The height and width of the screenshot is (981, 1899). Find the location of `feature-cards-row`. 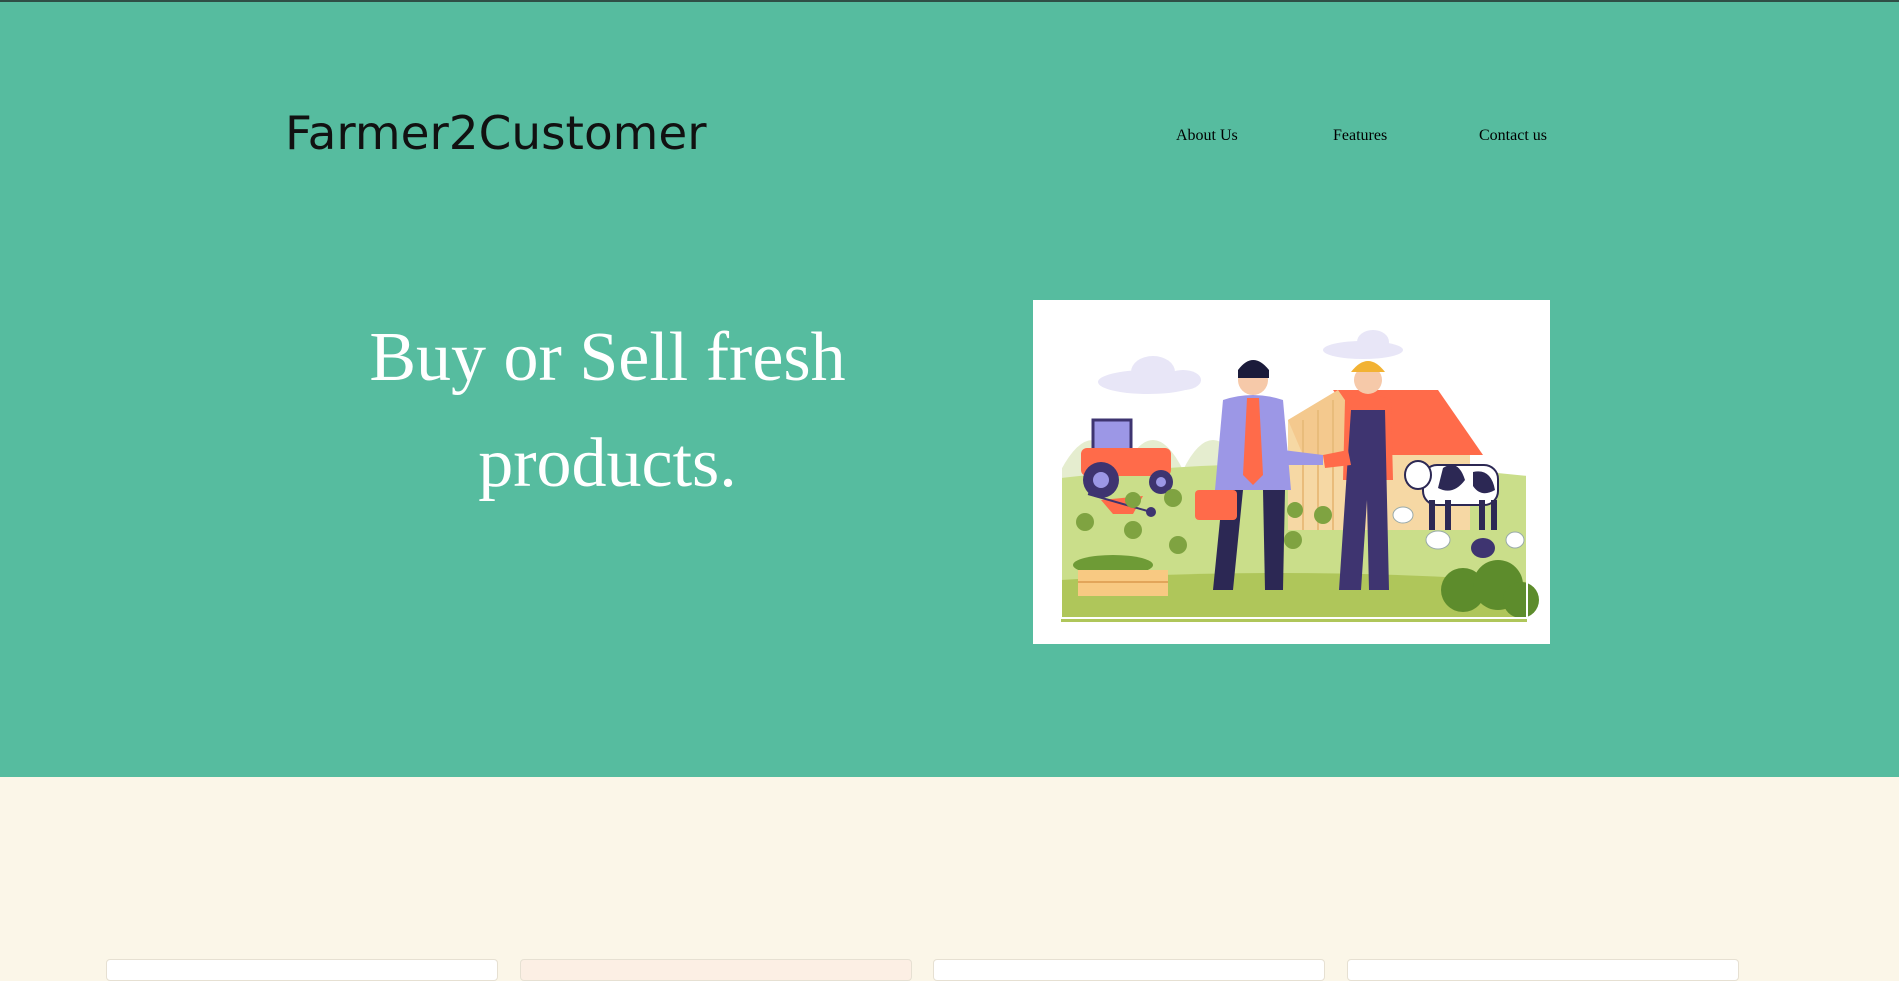

feature-cards-row is located at coordinates (949, 970).